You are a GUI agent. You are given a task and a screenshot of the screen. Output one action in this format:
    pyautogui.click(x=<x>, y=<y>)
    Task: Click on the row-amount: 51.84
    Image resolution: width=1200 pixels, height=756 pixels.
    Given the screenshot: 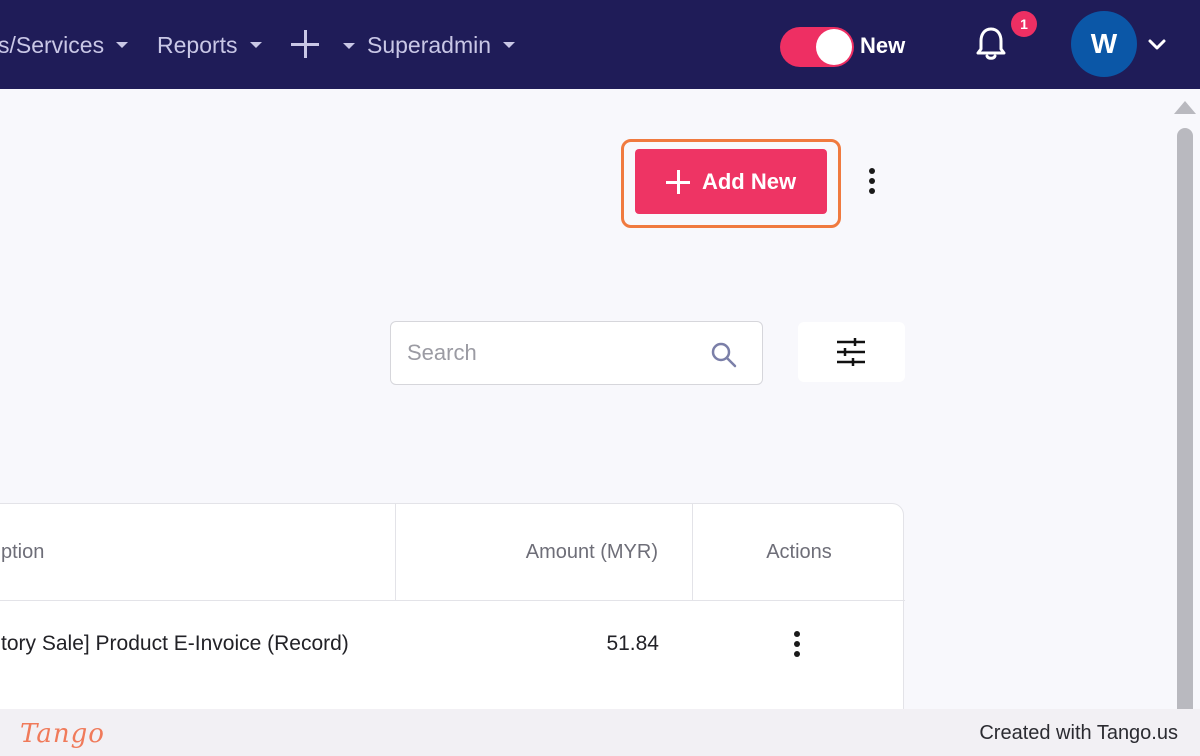 What is the action you would take?
    pyautogui.click(x=632, y=643)
    